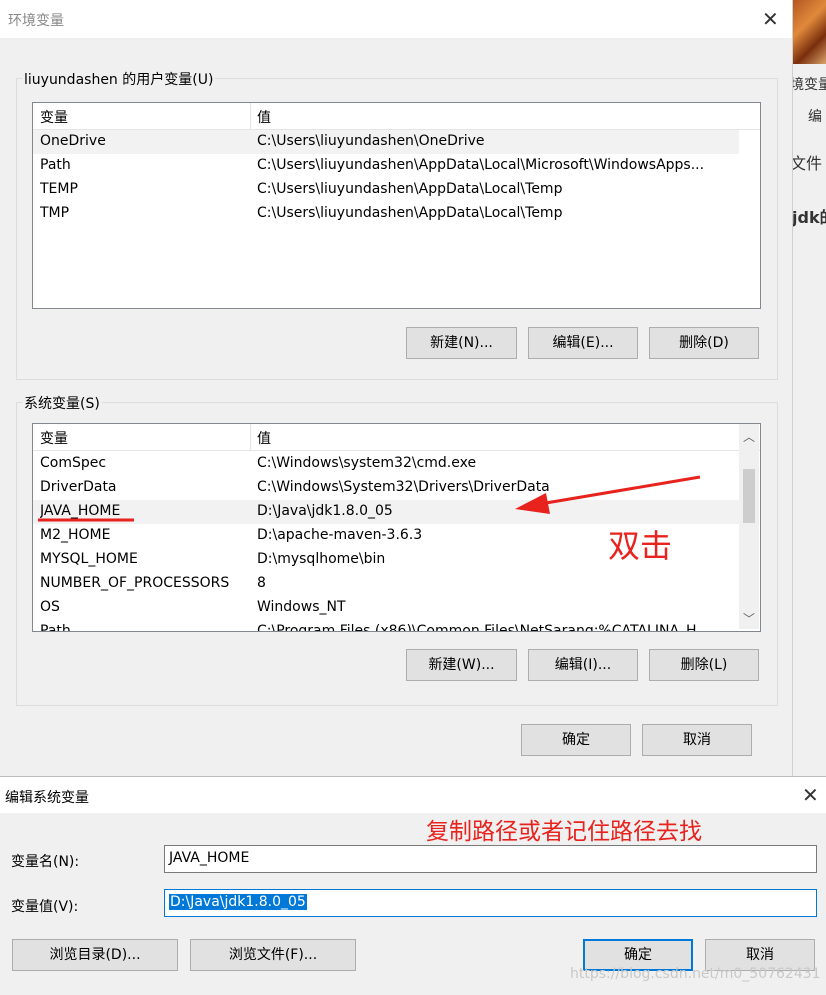 This screenshot has height=995, width=826. What do you see at coordinates (45, 907) in the screenshot?
I see `variable-value-label: 变量值(V):` at bounding box center [45, 907].